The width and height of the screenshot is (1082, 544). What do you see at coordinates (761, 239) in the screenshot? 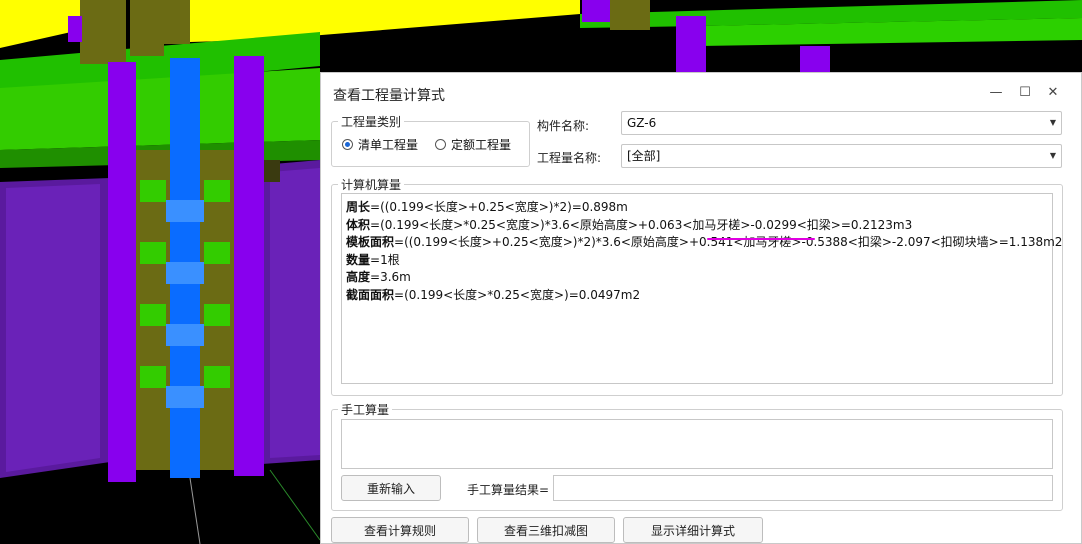
I see `highlight-underline` at bounding box center [761, 239].